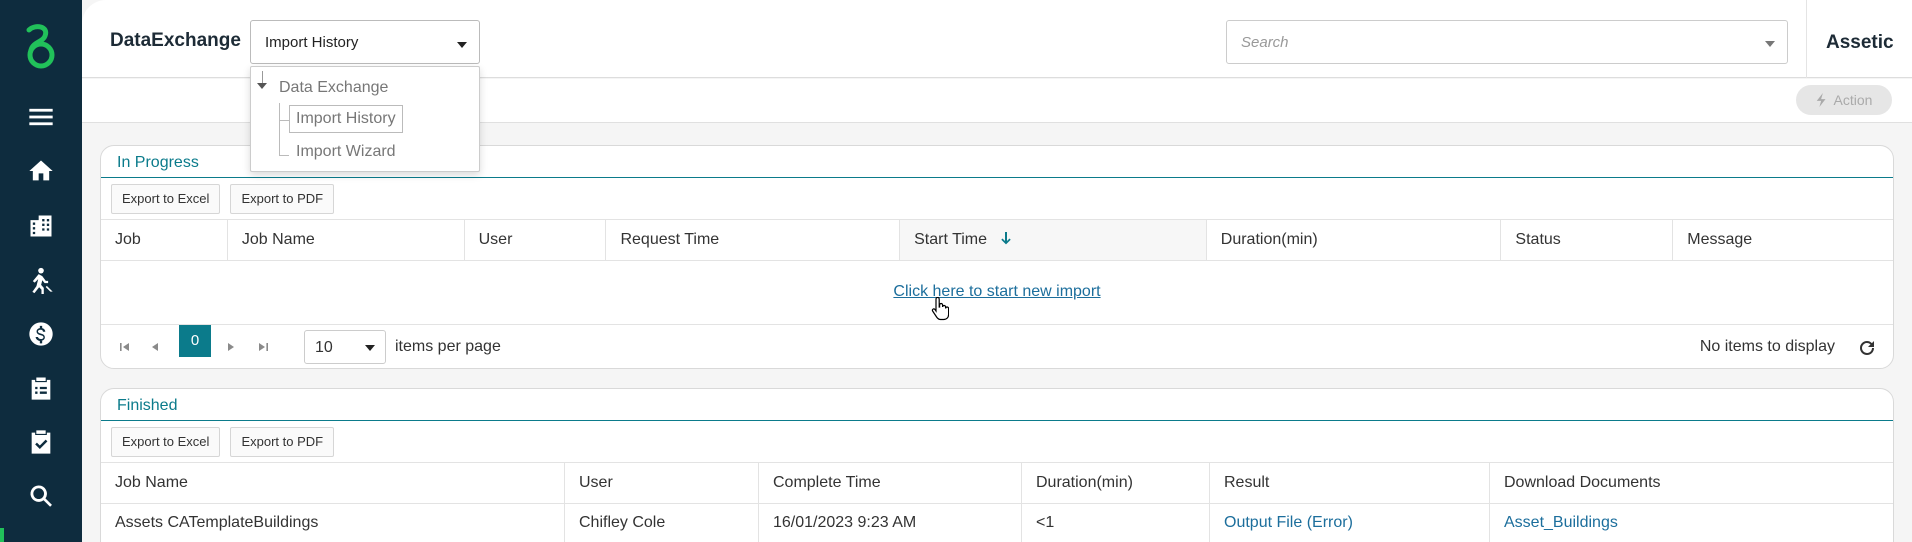 This screenshot has width=1912, height=542. Describe the element at coordinates (2, 535) in the screenshot. I see `active-indicator` at that location.